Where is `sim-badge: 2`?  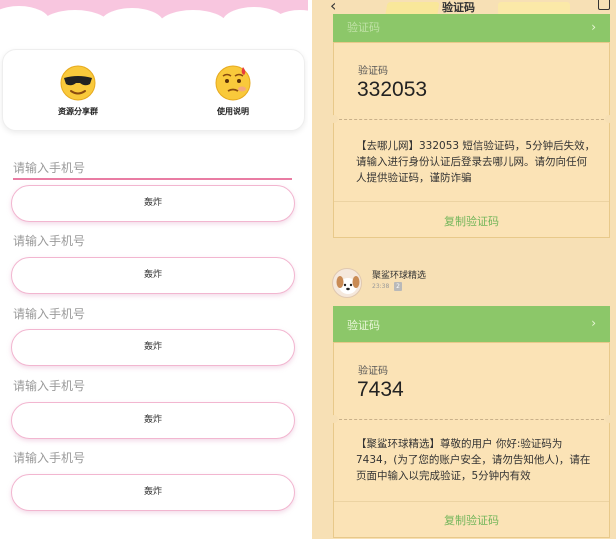 sim-badge: 2 is located at coordinates (398, 286).